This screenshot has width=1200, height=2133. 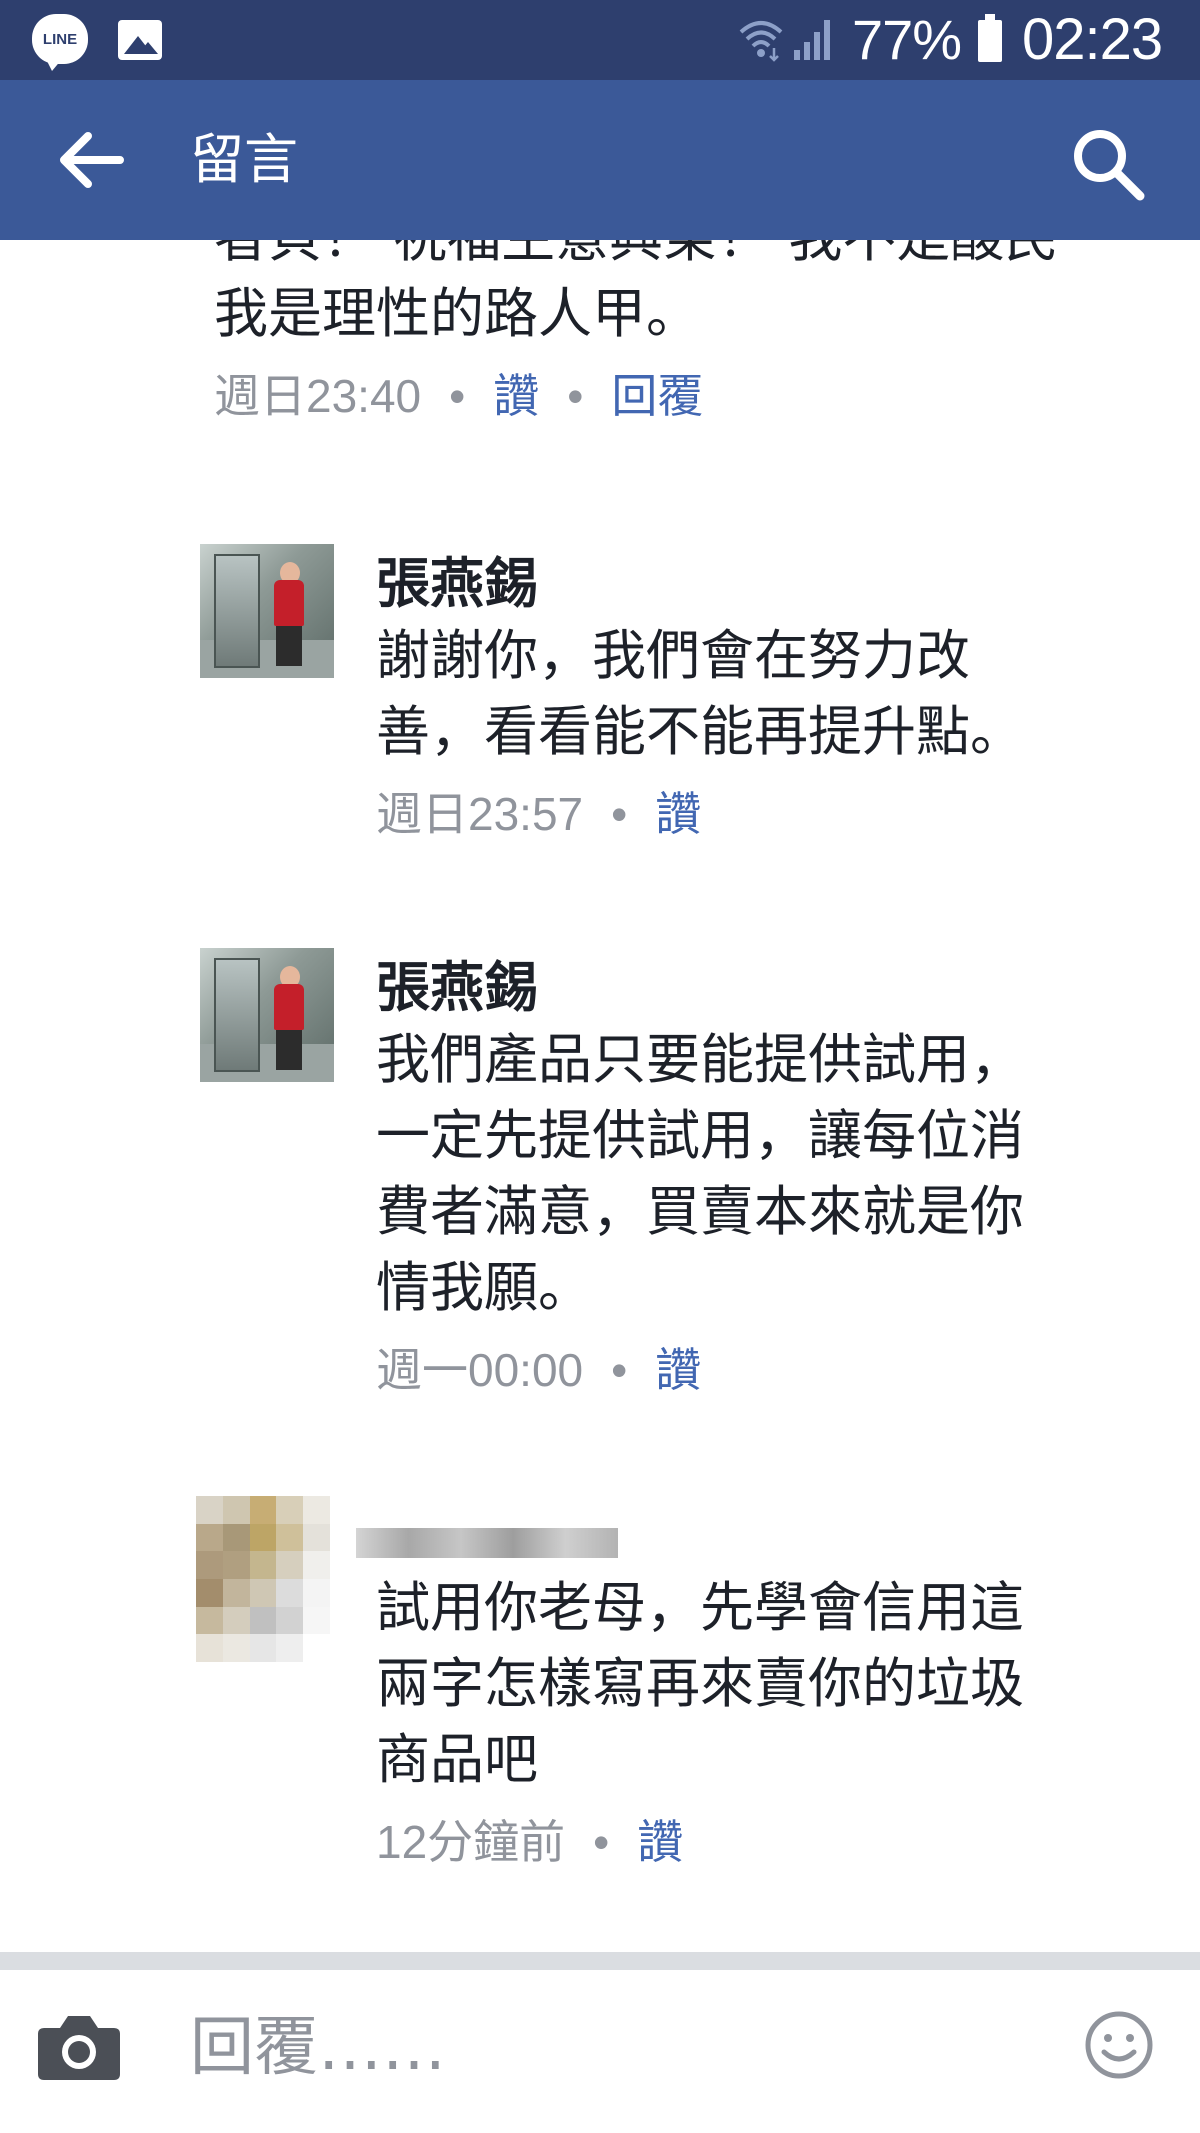 What do you see at coordinates (700, 1135) in the screenshot?
I see `comment-text-line: 一定先提供試用，讓每位消` at bounding box center [700, 1135].